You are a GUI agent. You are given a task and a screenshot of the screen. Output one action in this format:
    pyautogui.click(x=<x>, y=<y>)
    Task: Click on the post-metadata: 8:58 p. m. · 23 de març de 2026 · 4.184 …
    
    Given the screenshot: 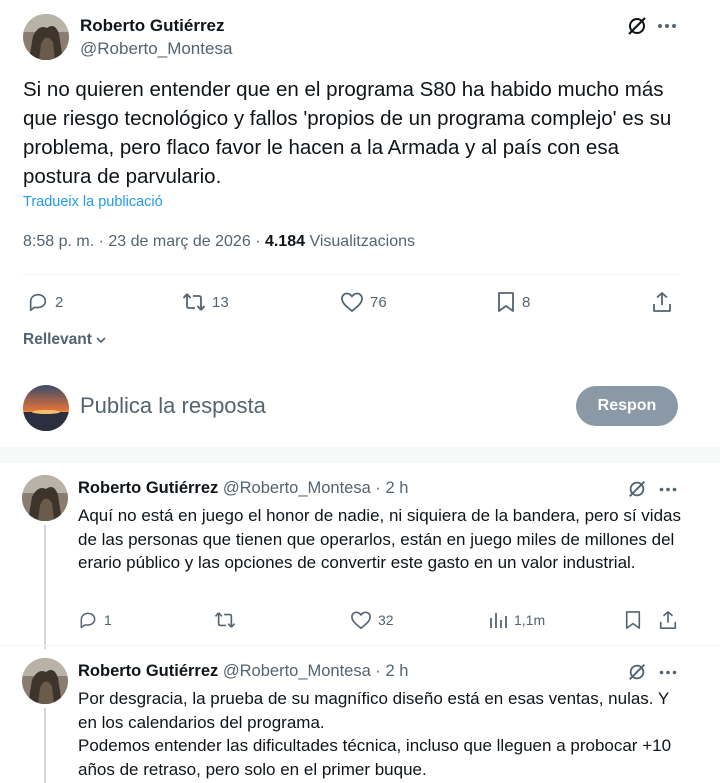 What is the action you would take?
    pyautogui.click(x=219, y=242)
    